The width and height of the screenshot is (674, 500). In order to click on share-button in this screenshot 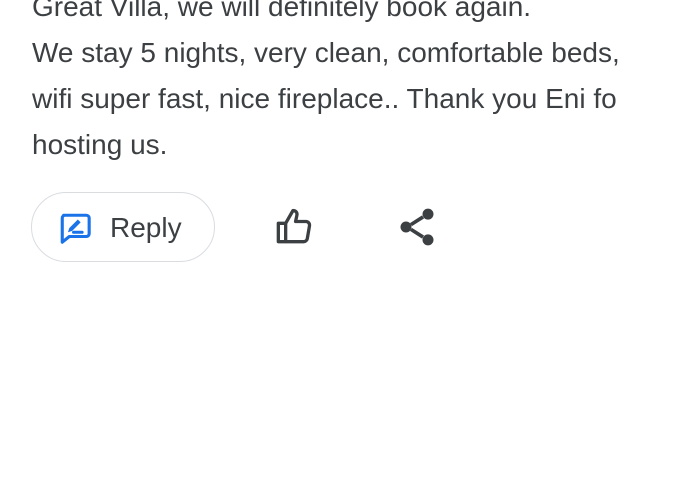, I will do `click(417, 227)`.